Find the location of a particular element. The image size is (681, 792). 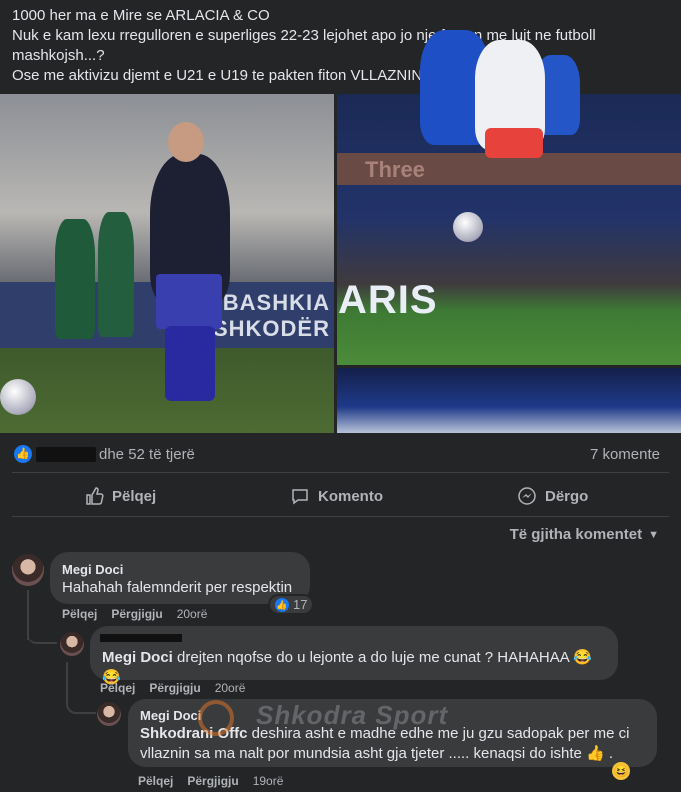

comments-count: 7 komente is located at coordinates (625, 454).